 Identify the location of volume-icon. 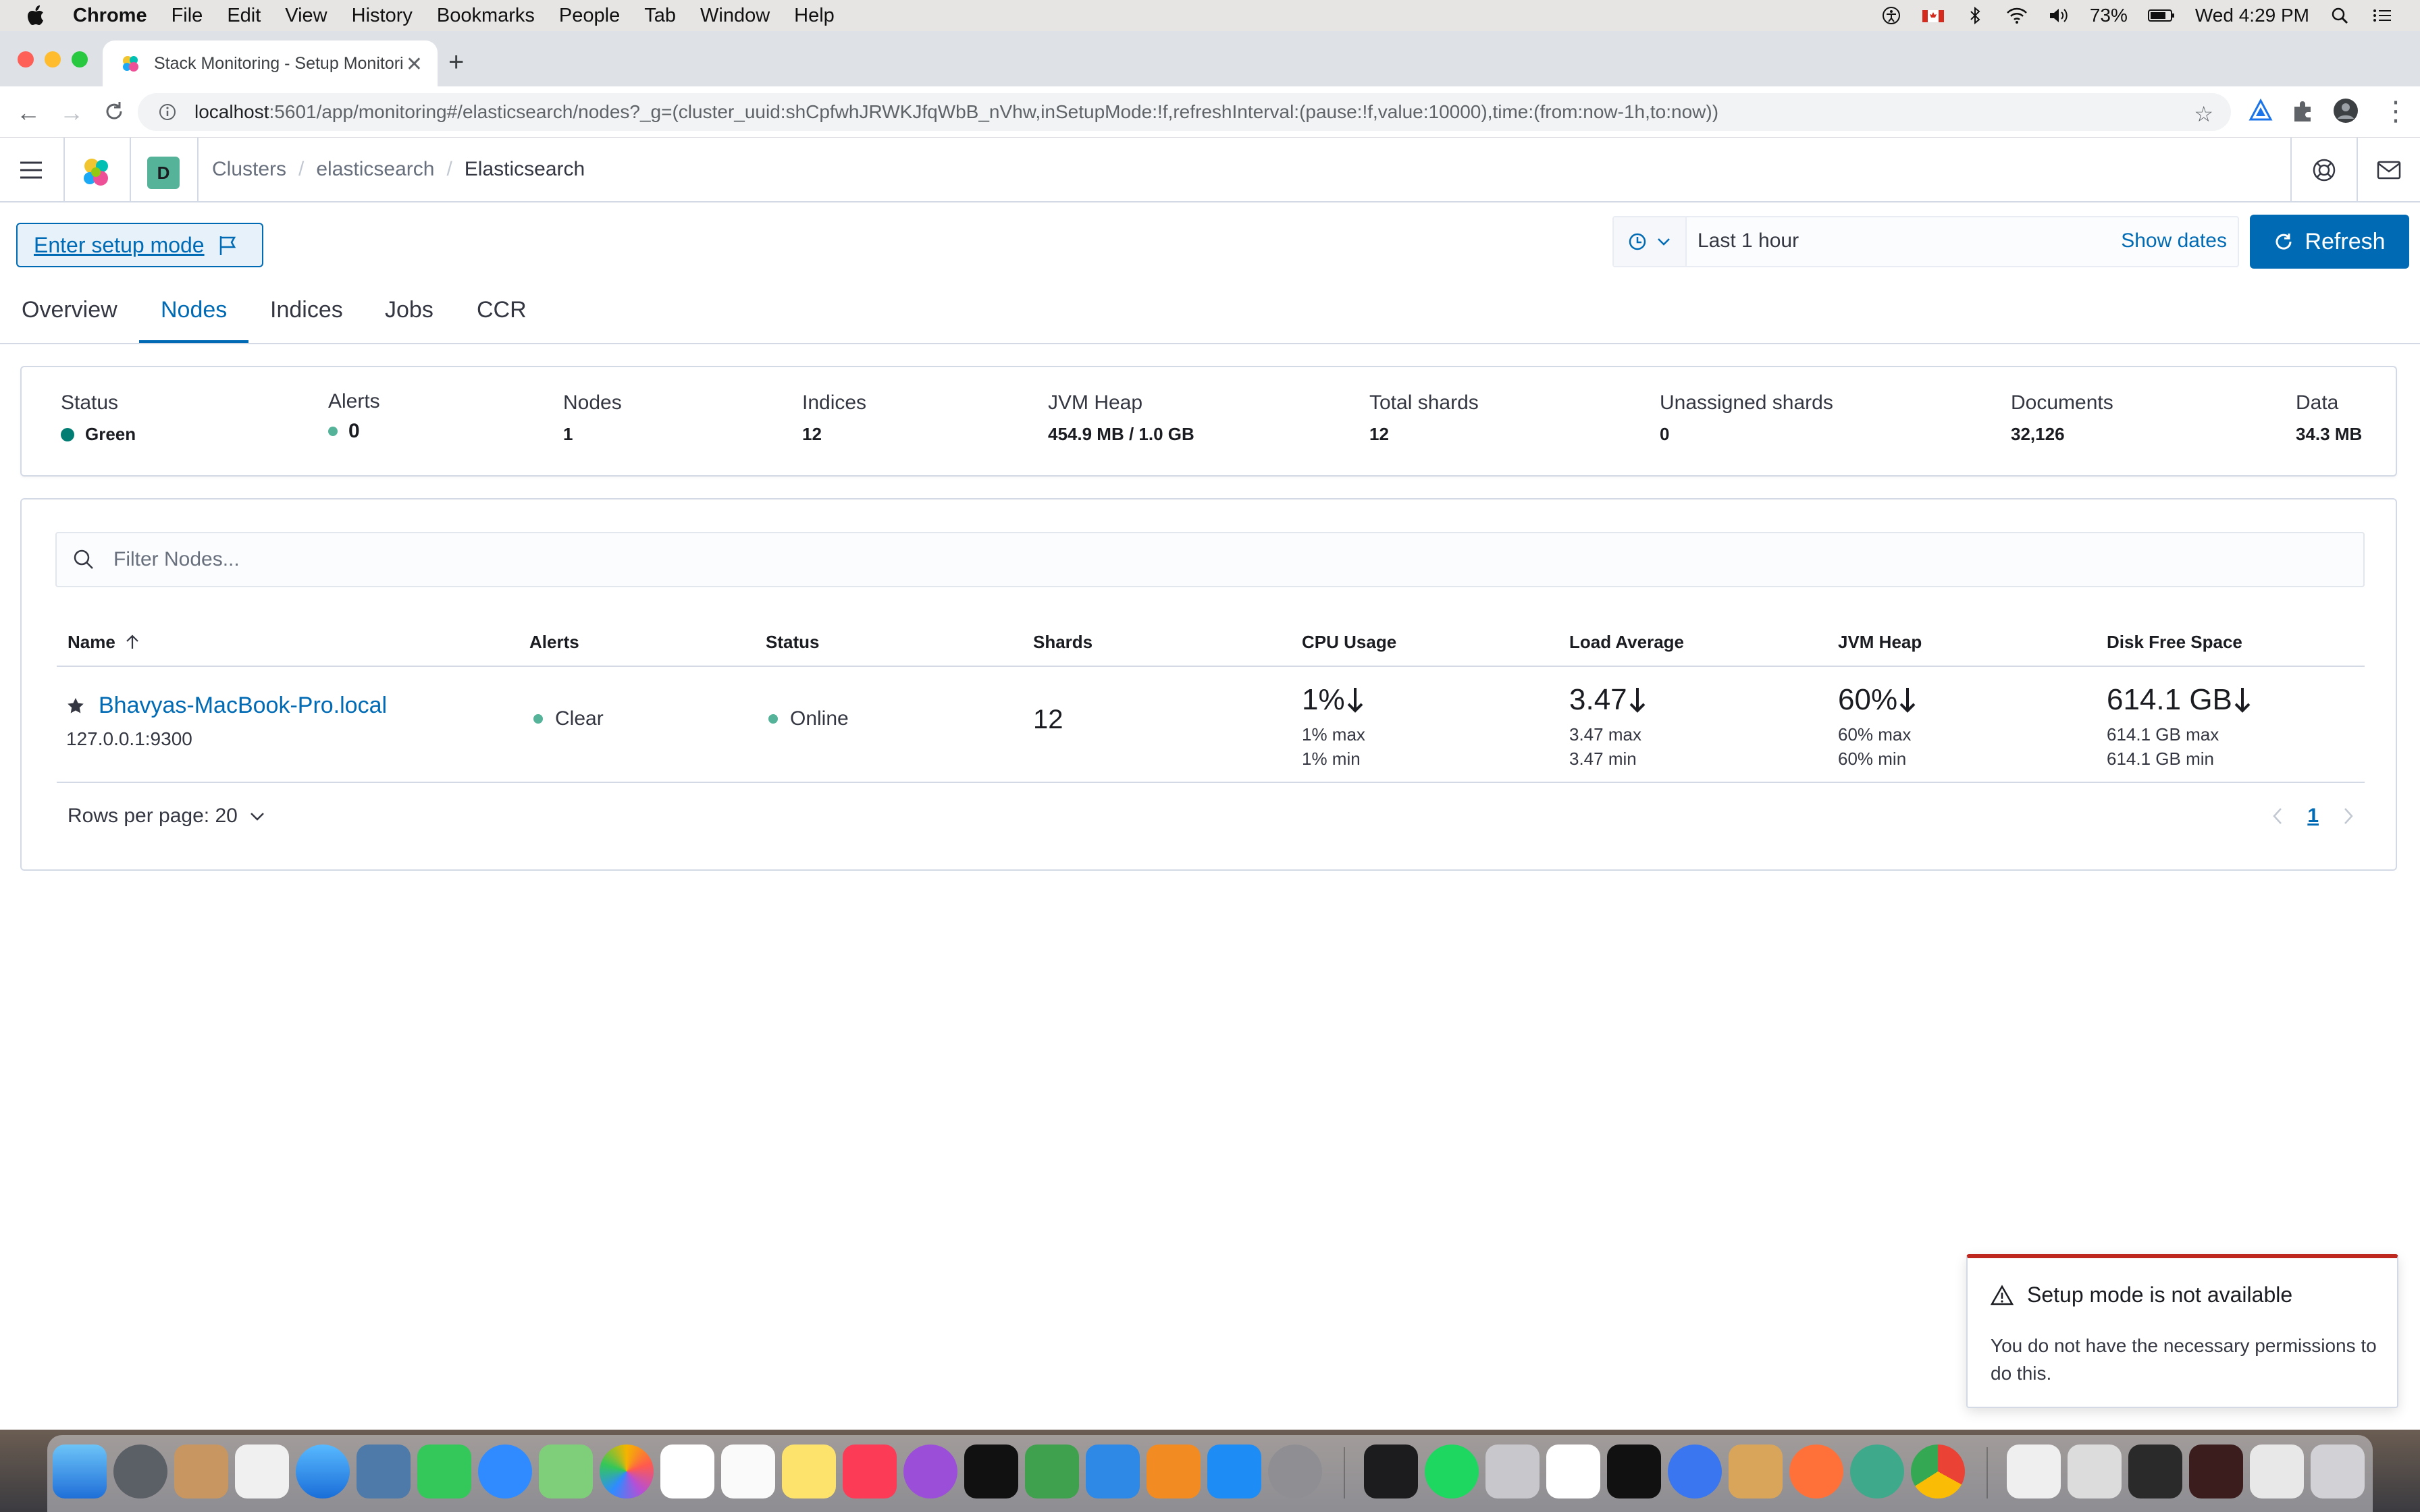
(2059, 15).